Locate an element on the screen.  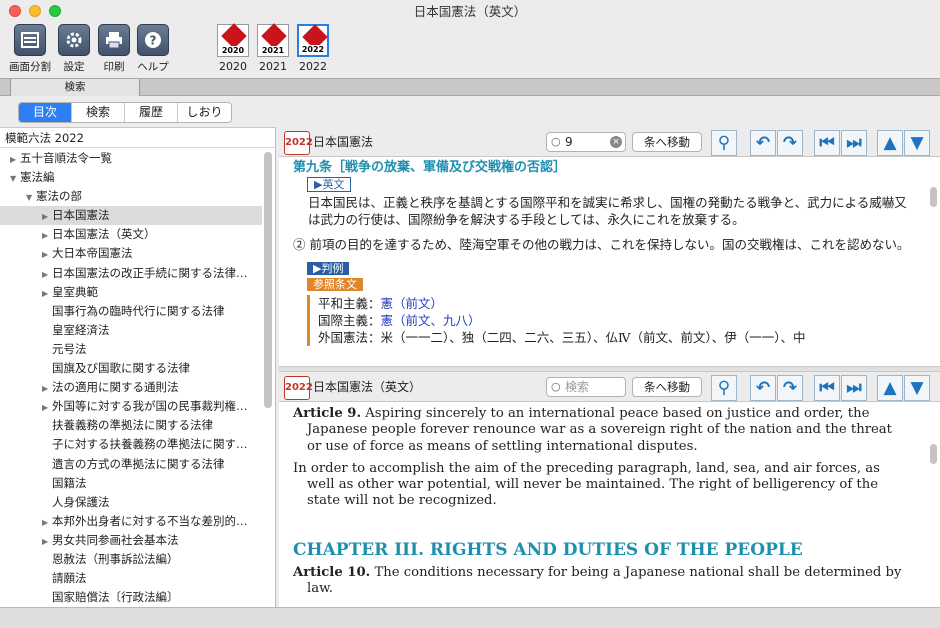
tab-bookmarks: しおり is located at coordinates (204, 112).